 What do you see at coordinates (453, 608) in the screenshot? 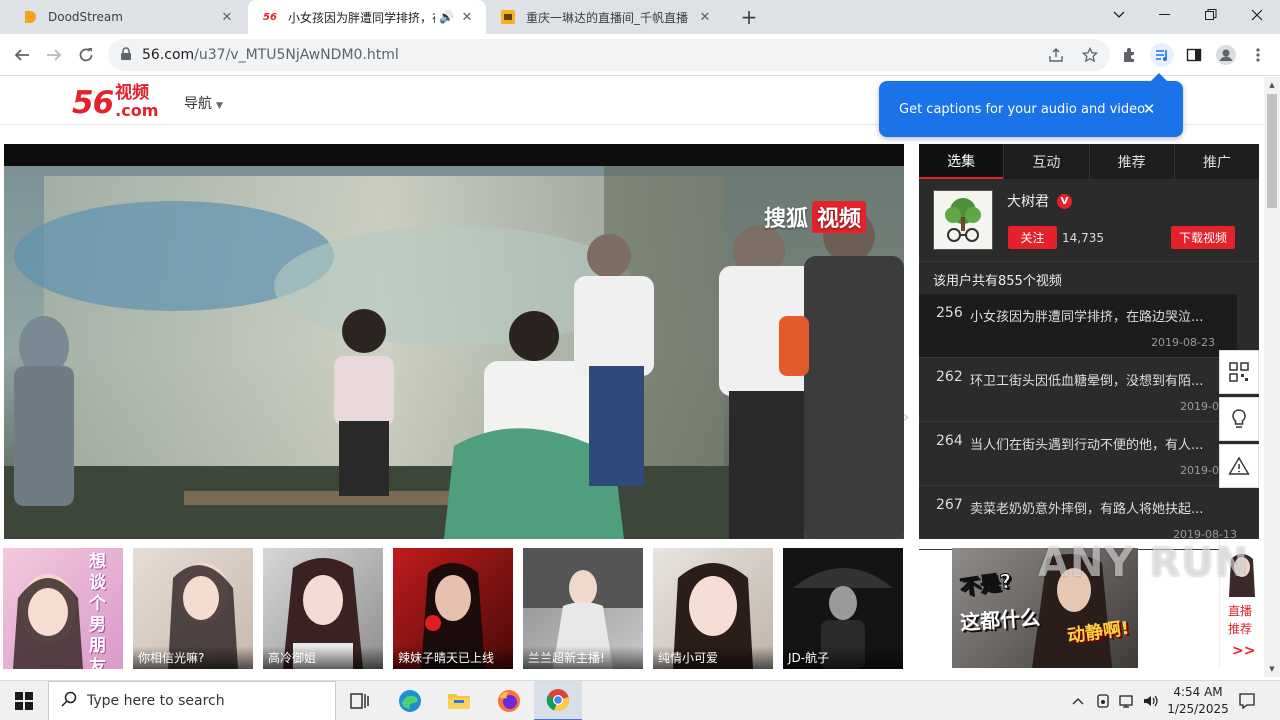
I see `thumbnail-card: 辣妹子晴天已上线` at bounding box center [453, 608].